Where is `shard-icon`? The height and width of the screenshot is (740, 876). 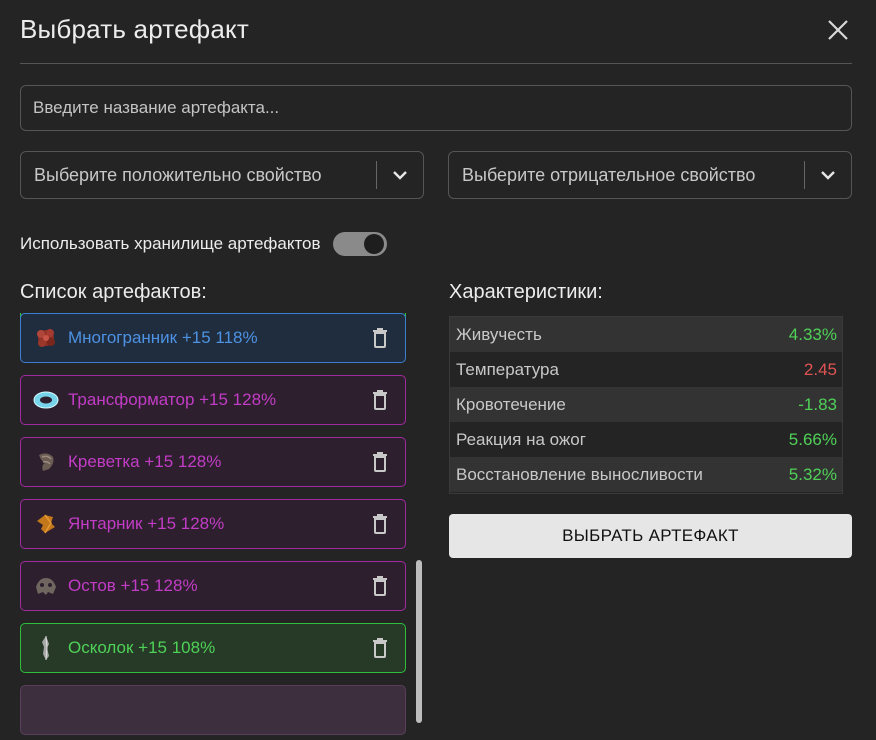
shard-icon is located at coordinates (46, 648).